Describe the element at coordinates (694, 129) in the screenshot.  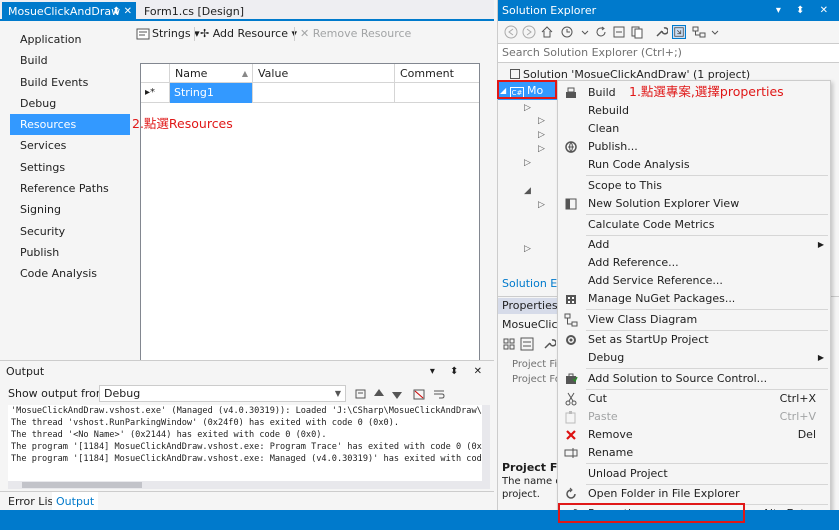
I see `menu-item-clean: Clean` at that location.